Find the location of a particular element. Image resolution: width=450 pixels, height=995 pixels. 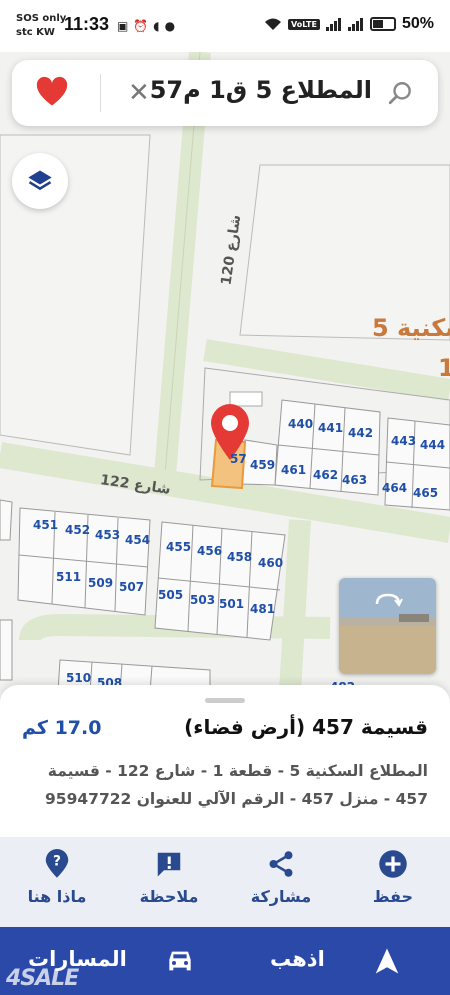

favorite-heart-icon is located at coordinates (52, 92).